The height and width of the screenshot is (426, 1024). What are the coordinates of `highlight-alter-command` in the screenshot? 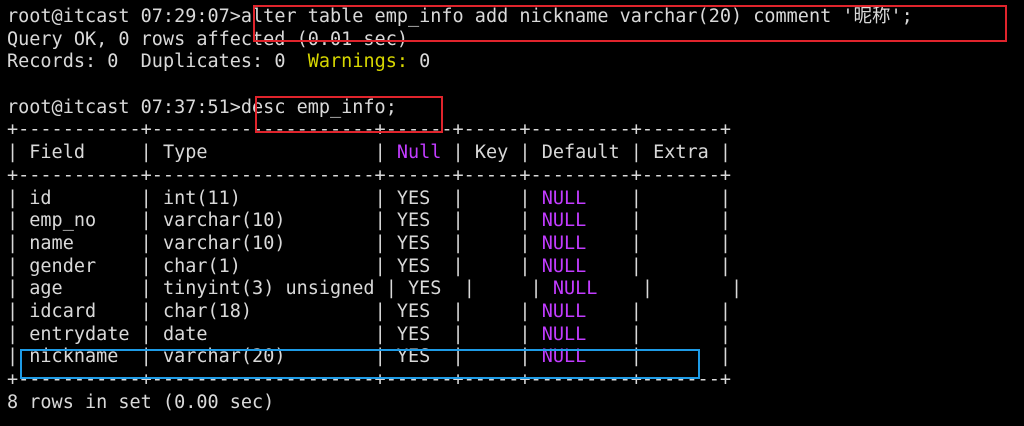 It's located at (630, 23).